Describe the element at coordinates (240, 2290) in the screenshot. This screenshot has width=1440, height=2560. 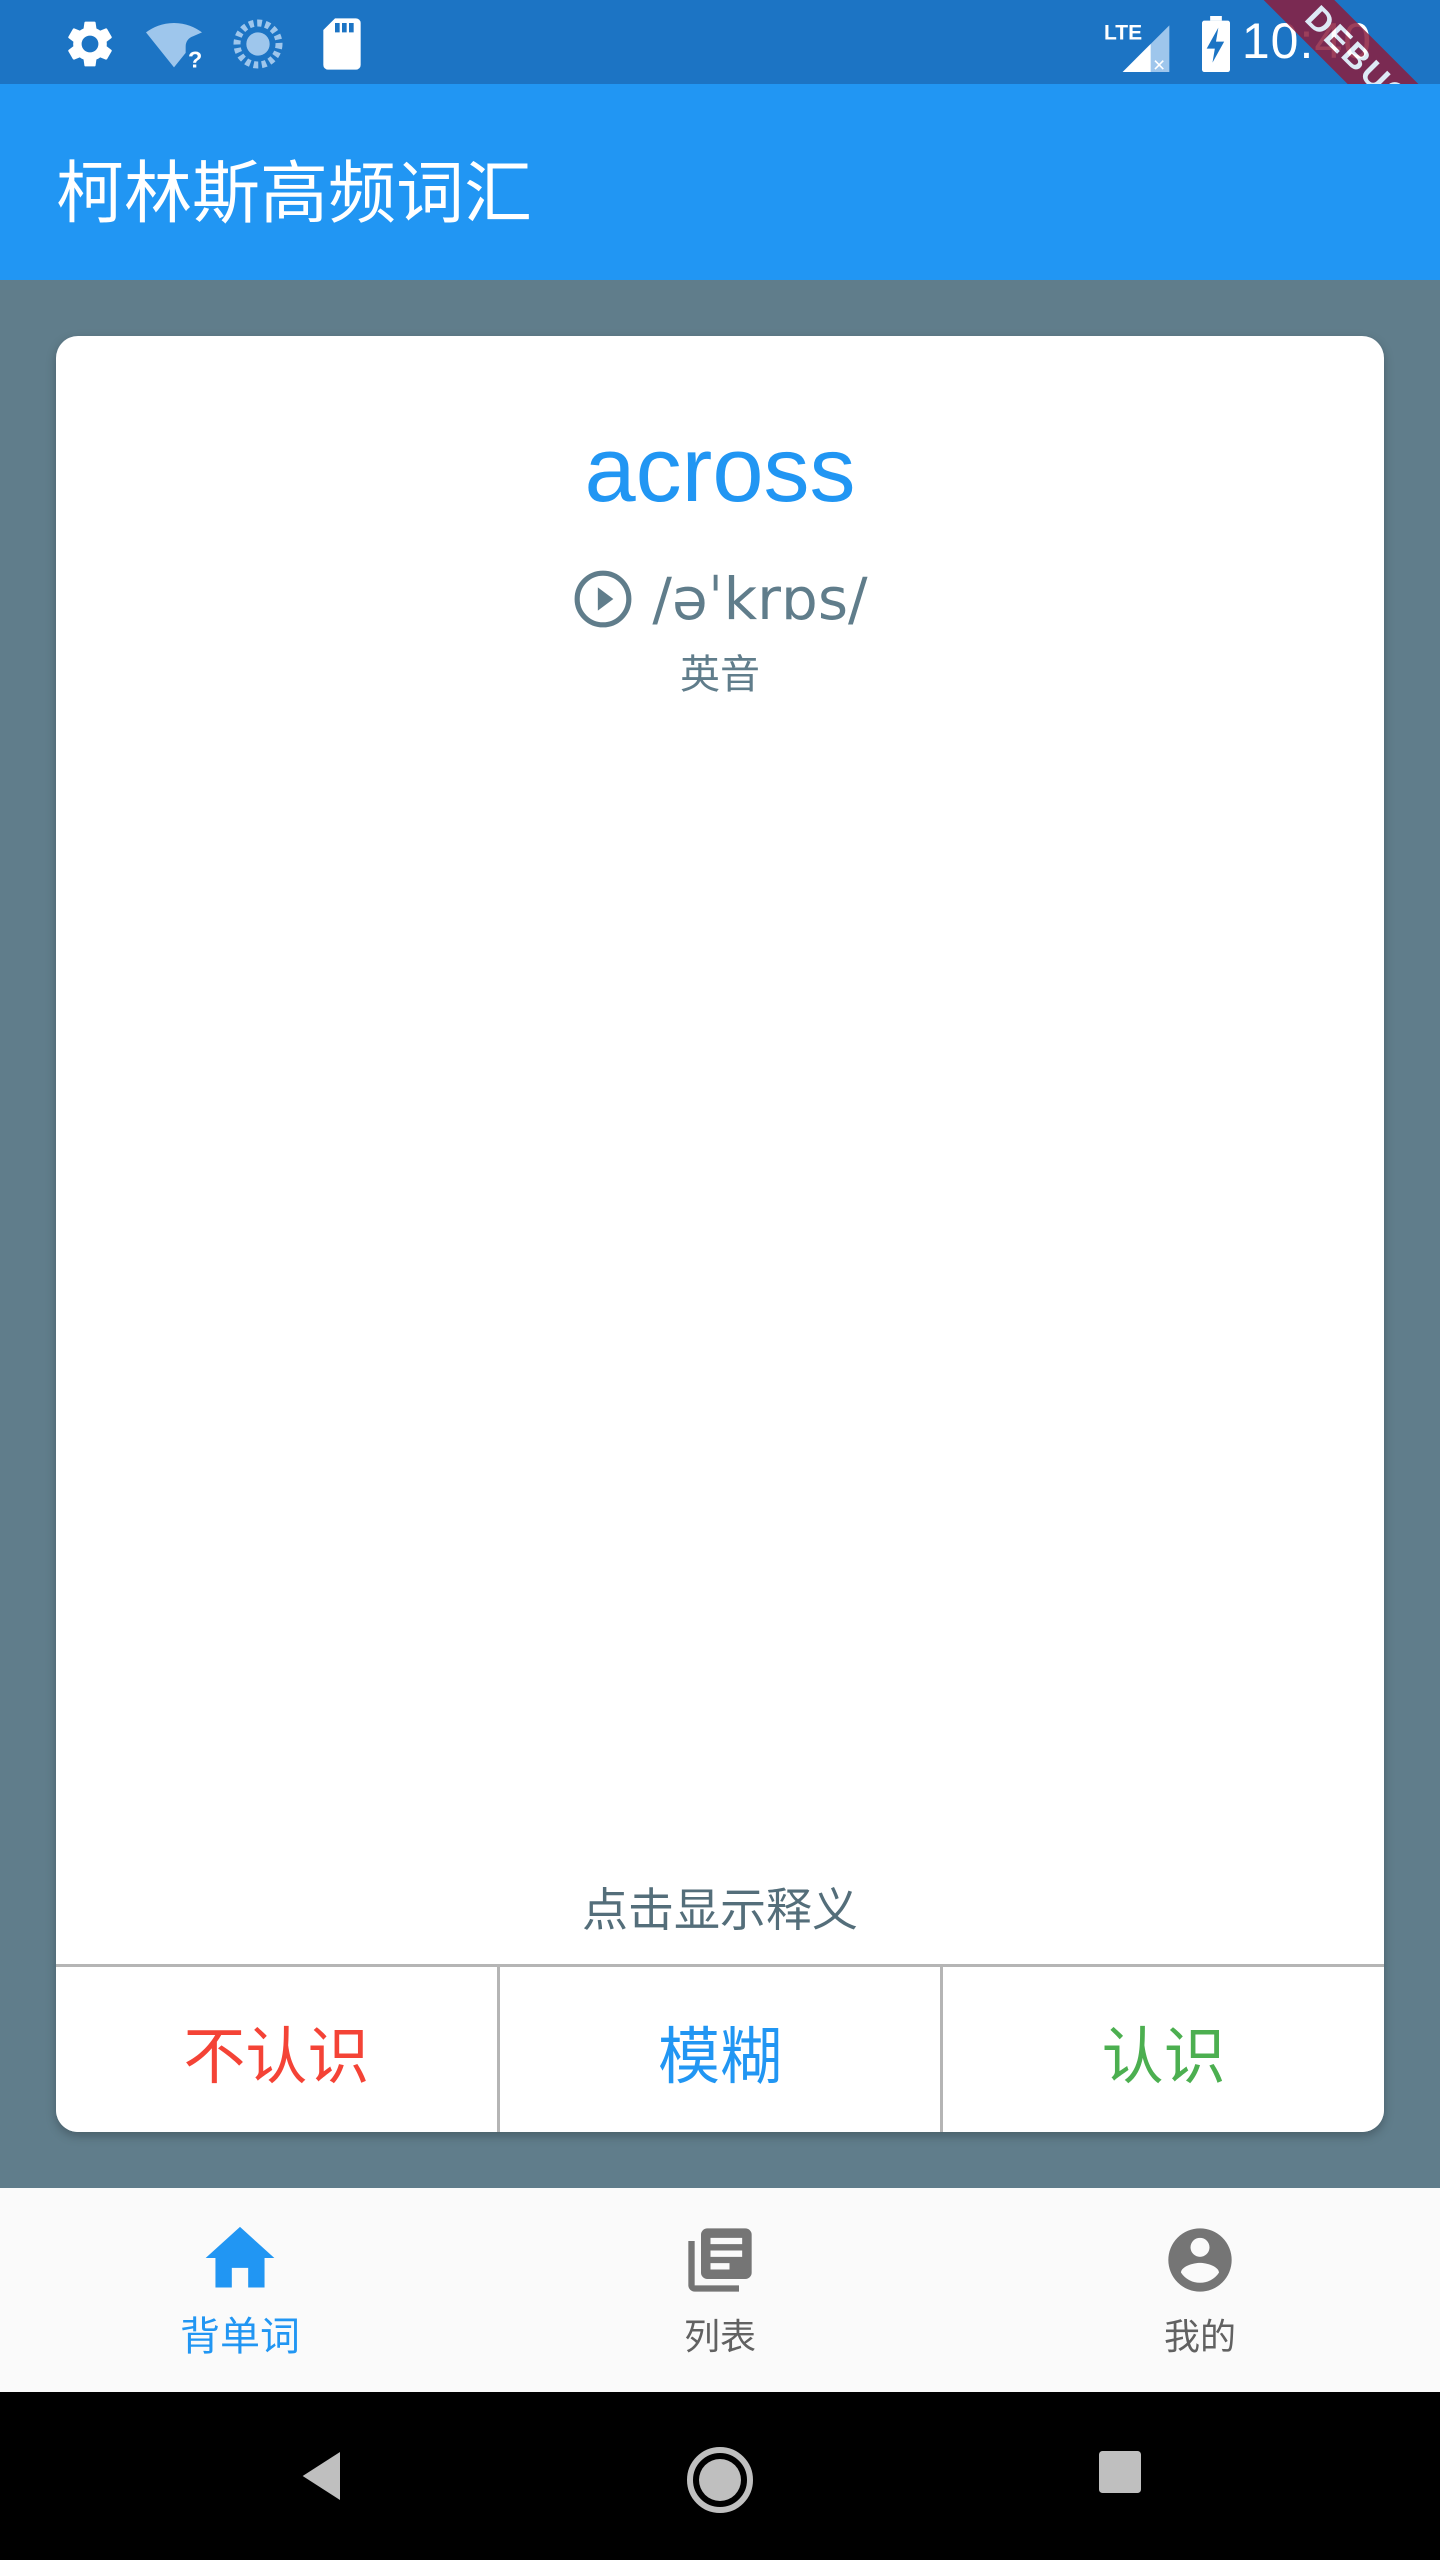
I see `nav-item-study: 背单词` at that location.